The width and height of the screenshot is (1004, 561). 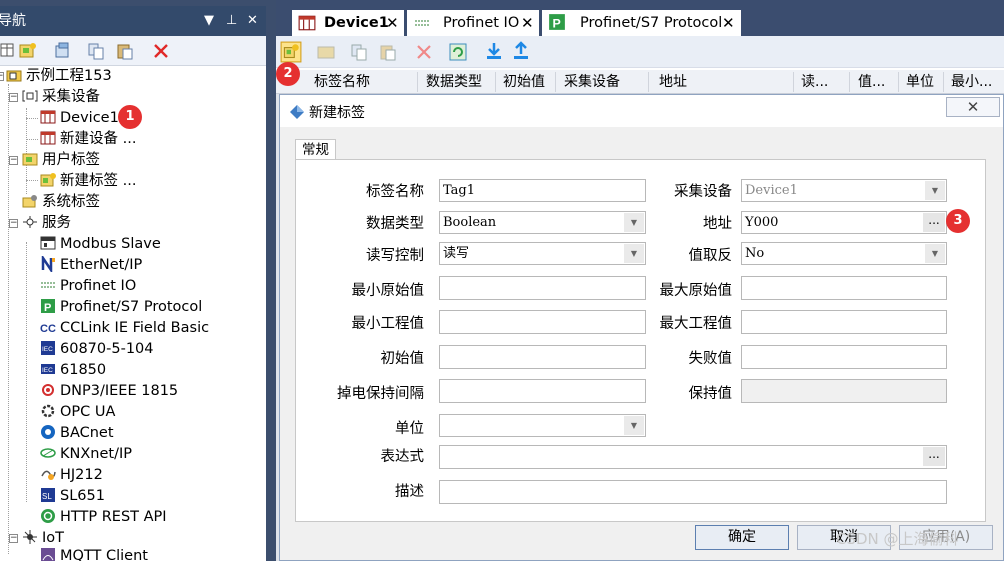 What do you see at coordinates (844, 357) in the screenshot?
I see `fail-value-input` at bounding box center [844, 357].